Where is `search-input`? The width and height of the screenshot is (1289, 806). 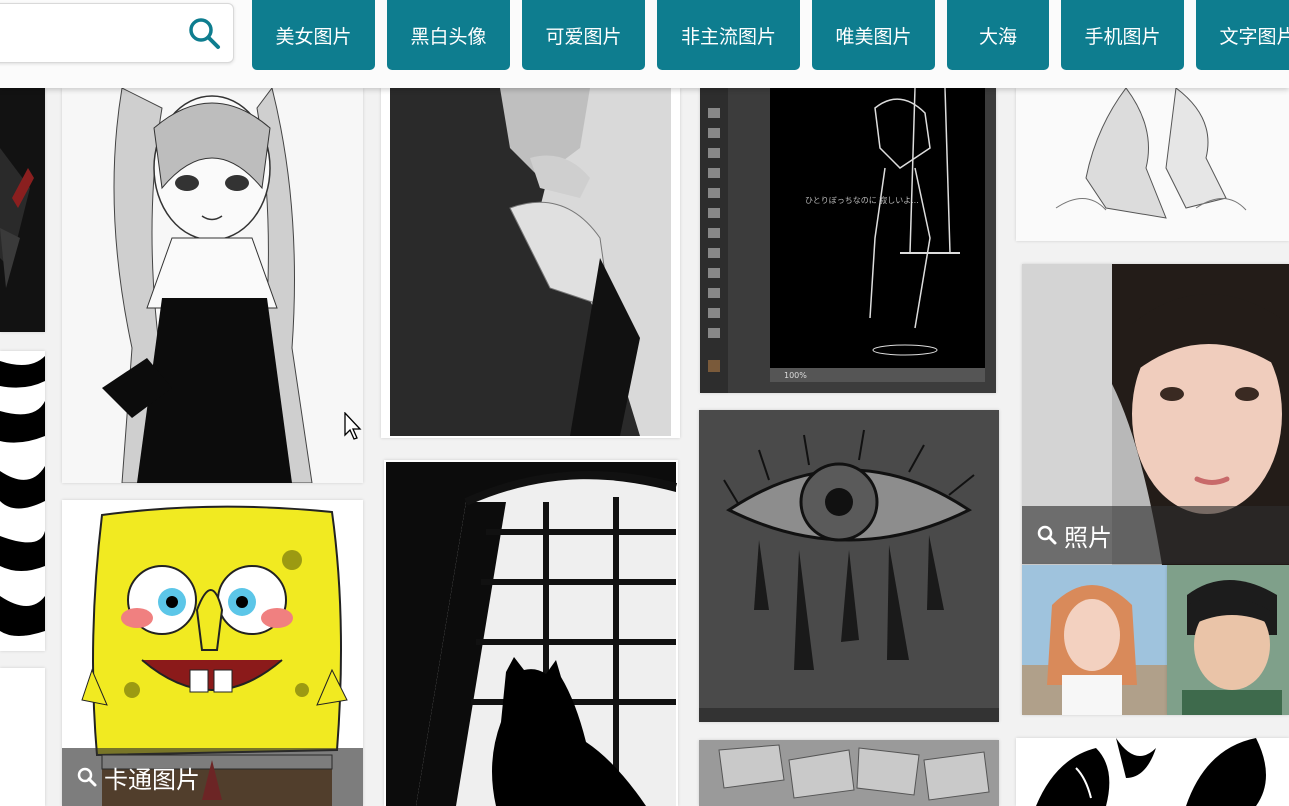
search-input is located at coordinates (85, 33).